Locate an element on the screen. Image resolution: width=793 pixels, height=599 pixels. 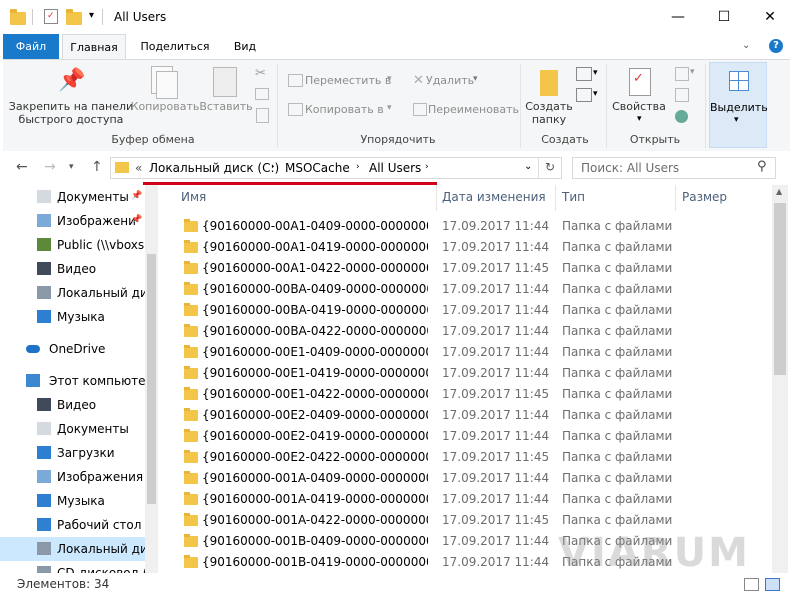
column-date: Дата изменения is located at coordinates (494, 197).